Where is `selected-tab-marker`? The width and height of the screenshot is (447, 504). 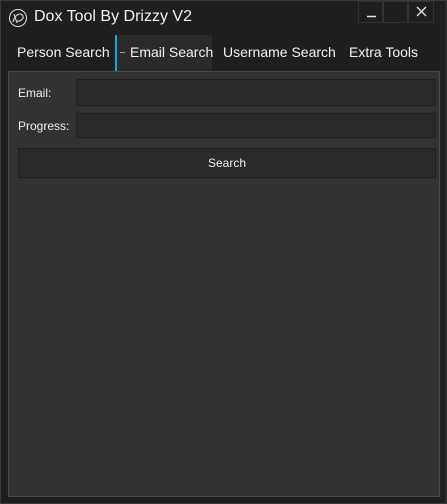 selected-tab-marker is located at coordinates (122, 52).